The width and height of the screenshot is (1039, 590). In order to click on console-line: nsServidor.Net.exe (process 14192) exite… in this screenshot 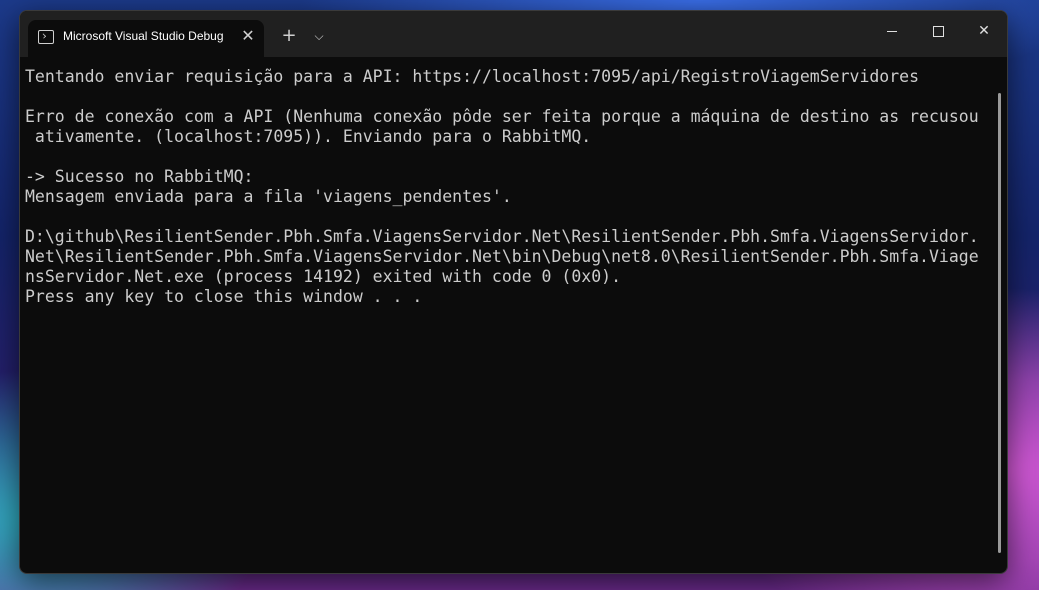, I will do `click(323, 276)`.